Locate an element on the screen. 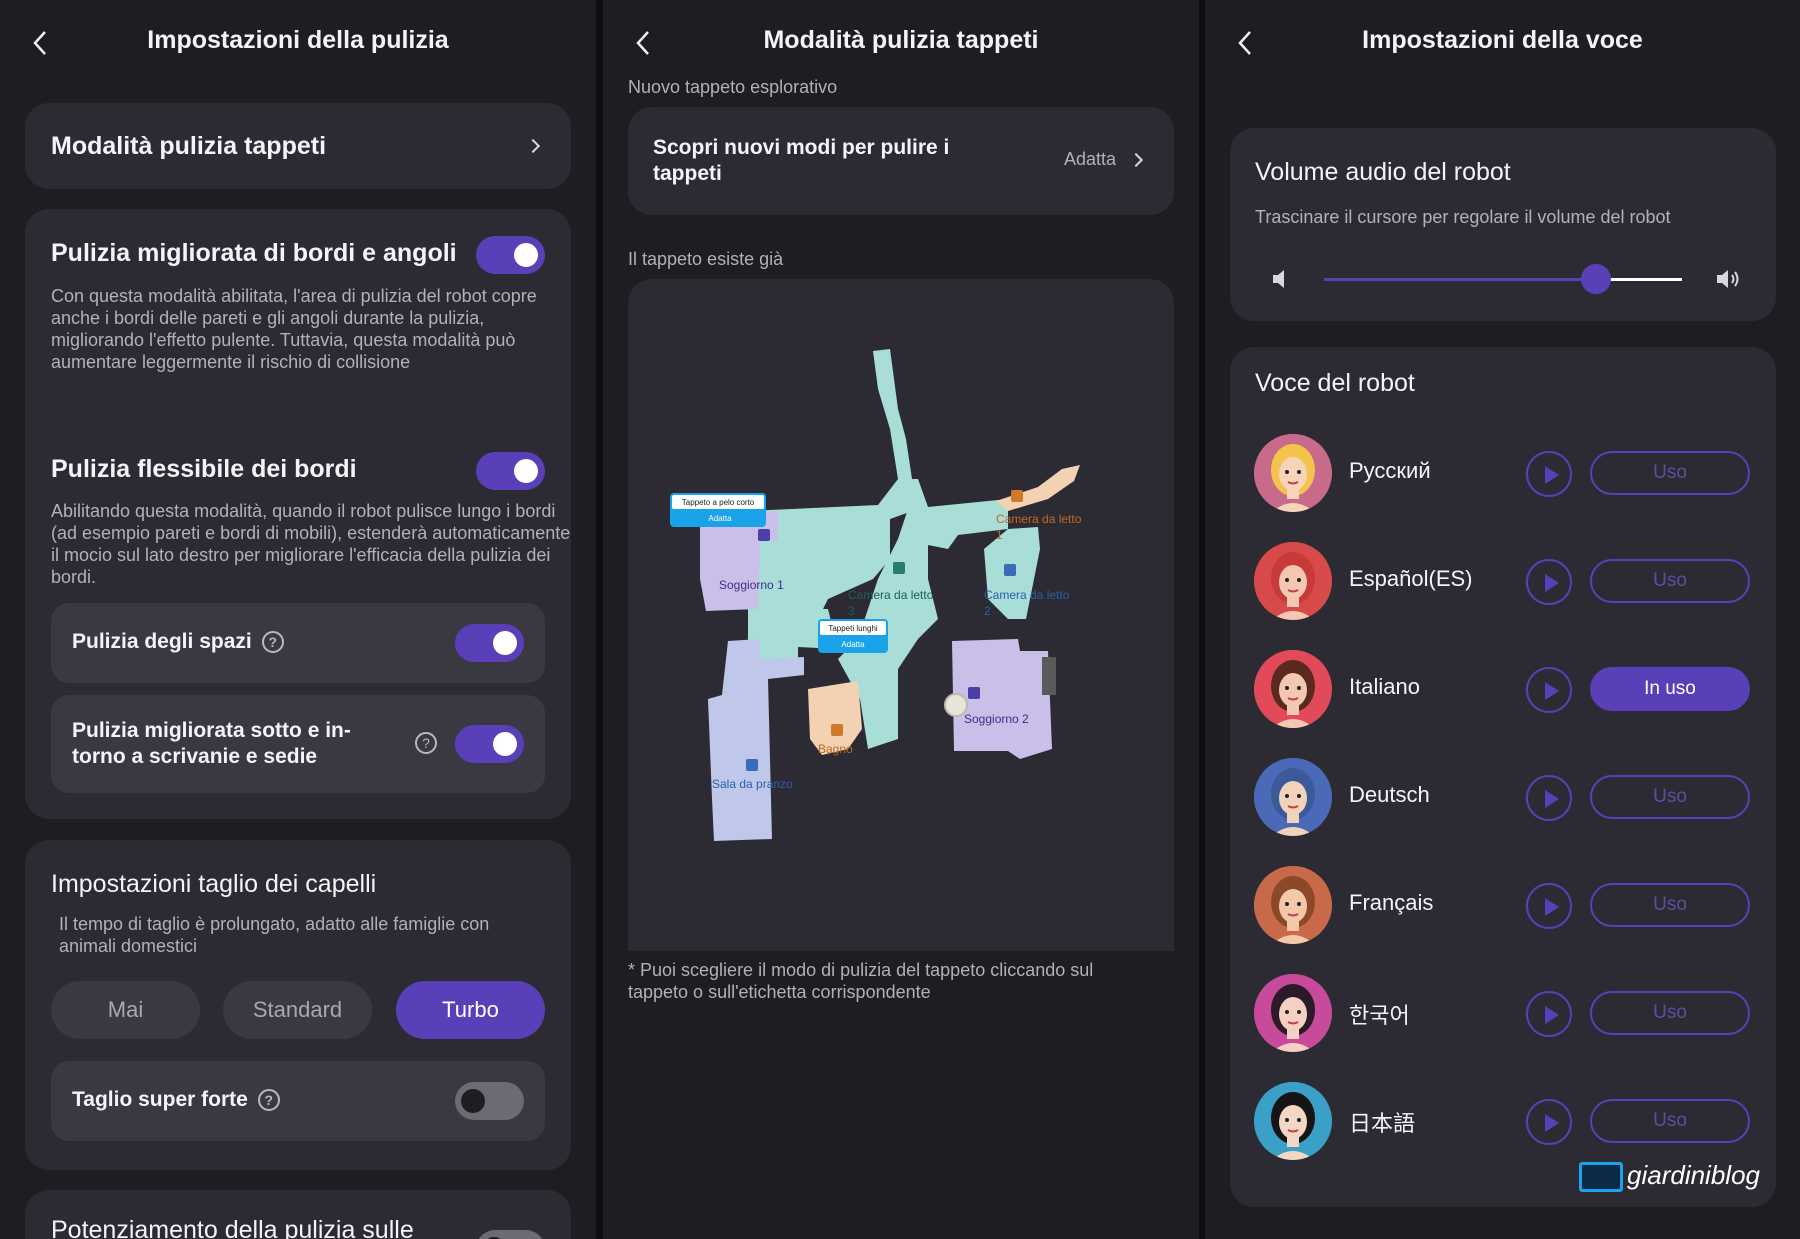 The height and width of the screenshot is (1239, 1800). hair-title: Impostazioni taglio dei capelli is located at coordinates (214, 884).